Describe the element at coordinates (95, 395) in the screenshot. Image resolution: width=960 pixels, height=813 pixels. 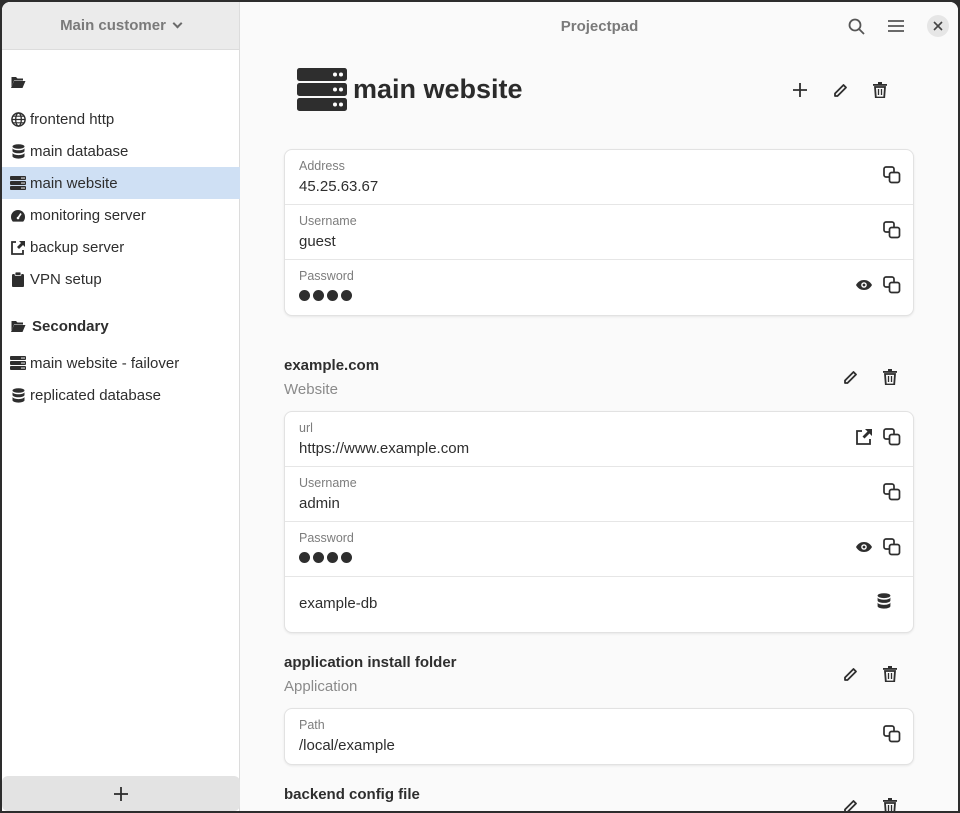
I see `sidebar-item-label: replicated database` at that location.